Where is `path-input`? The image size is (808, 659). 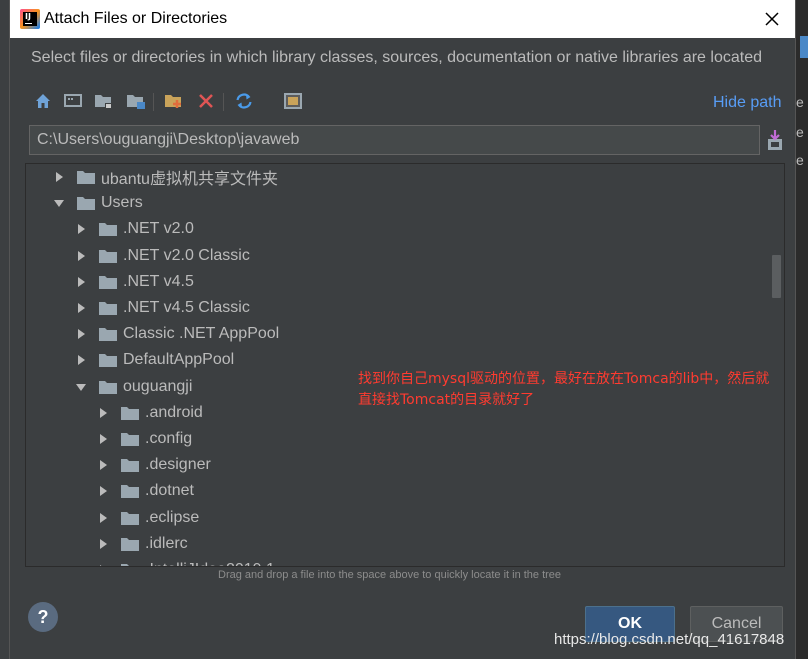 path-input is located at coordinates (394, 140).